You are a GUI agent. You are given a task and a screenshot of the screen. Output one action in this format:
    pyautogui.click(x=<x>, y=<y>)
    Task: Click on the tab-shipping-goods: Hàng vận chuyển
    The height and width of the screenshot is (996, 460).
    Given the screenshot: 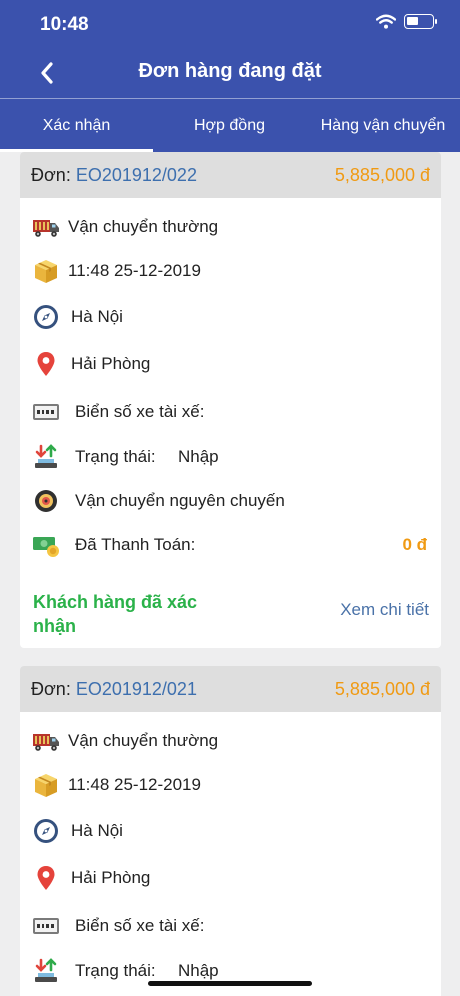 What is the action you would take?
    pyautogui.click(x=383, y=126)
    